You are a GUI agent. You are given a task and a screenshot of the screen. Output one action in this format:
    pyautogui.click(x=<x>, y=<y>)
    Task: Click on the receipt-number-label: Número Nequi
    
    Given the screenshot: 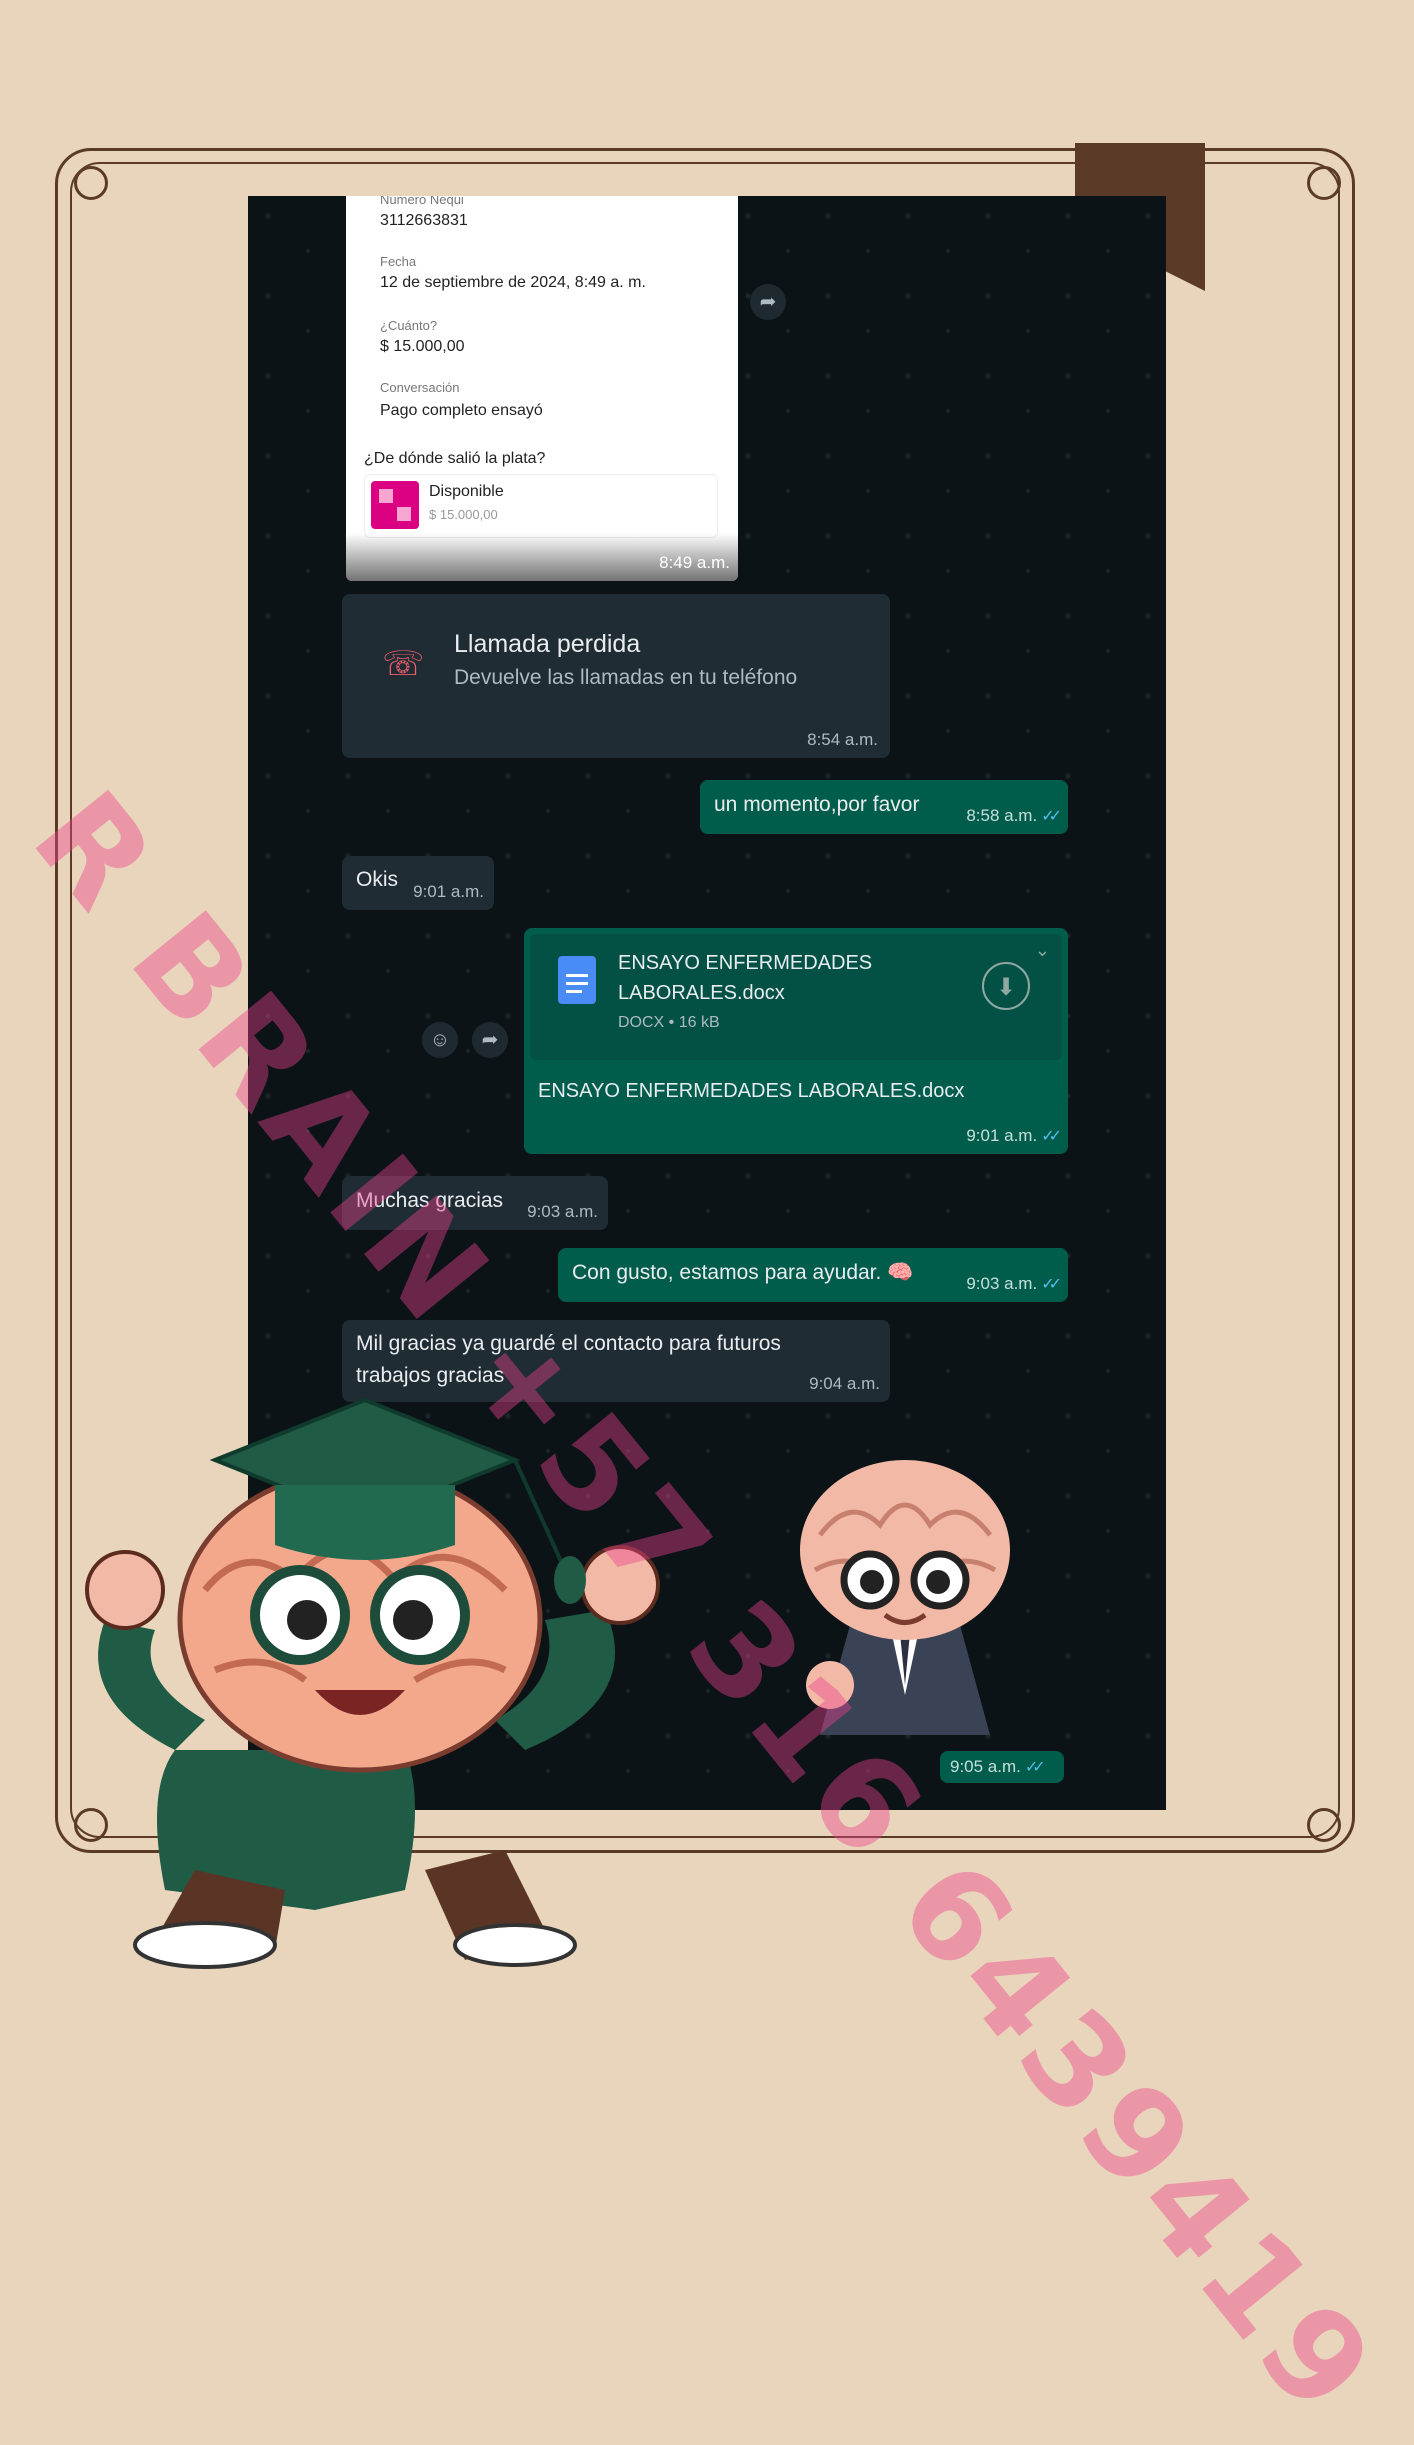 What is the action you would take?
    pyautogui.click(x=422, y=201)
    